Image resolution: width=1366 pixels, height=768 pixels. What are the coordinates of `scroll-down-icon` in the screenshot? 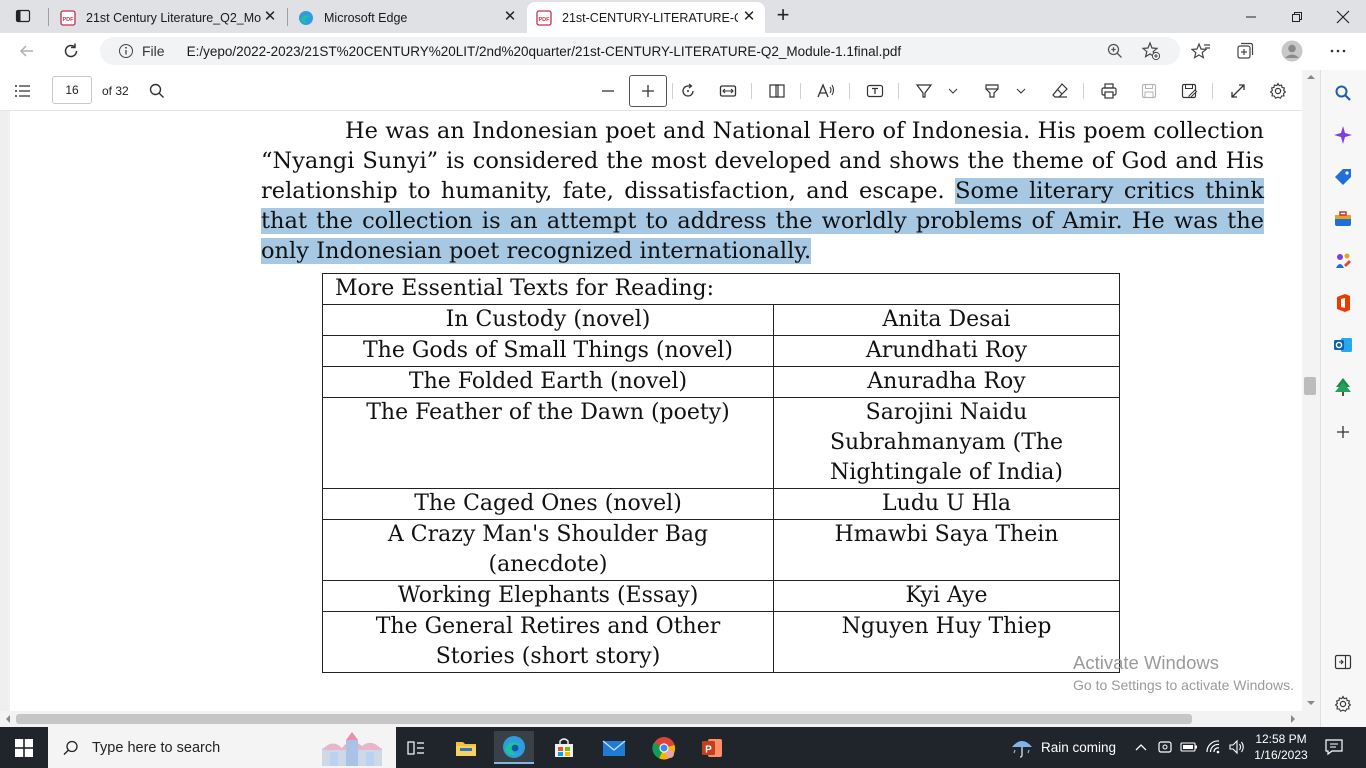 It's located at (1311, 703).